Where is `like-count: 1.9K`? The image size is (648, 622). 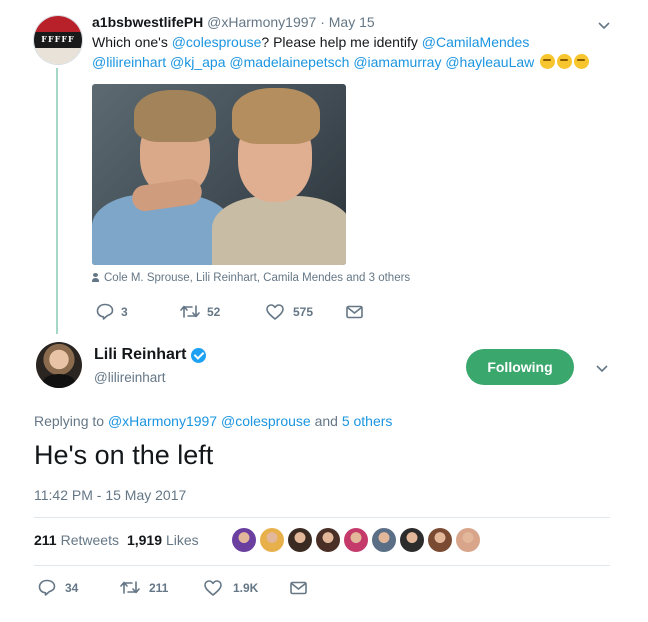 like-count: 1.9K is located at coordinates (246, 587).